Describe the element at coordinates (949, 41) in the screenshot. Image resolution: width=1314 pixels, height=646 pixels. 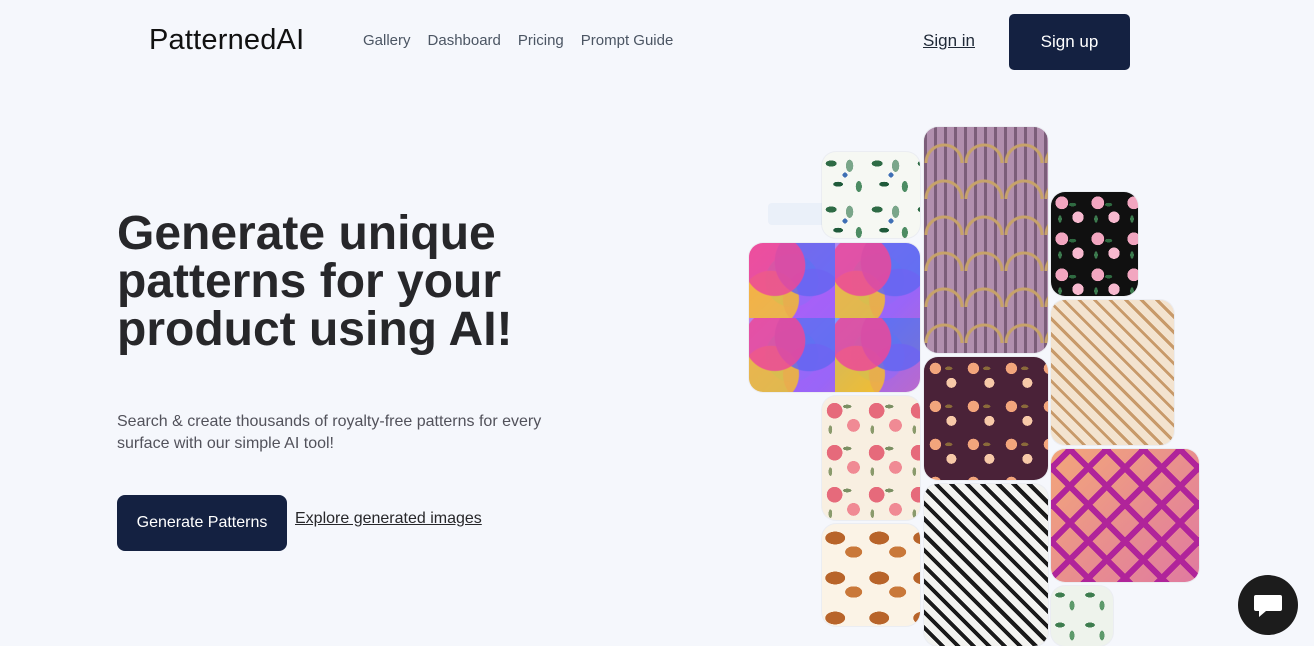
I see `sign-in-link: Sign in` at that location.